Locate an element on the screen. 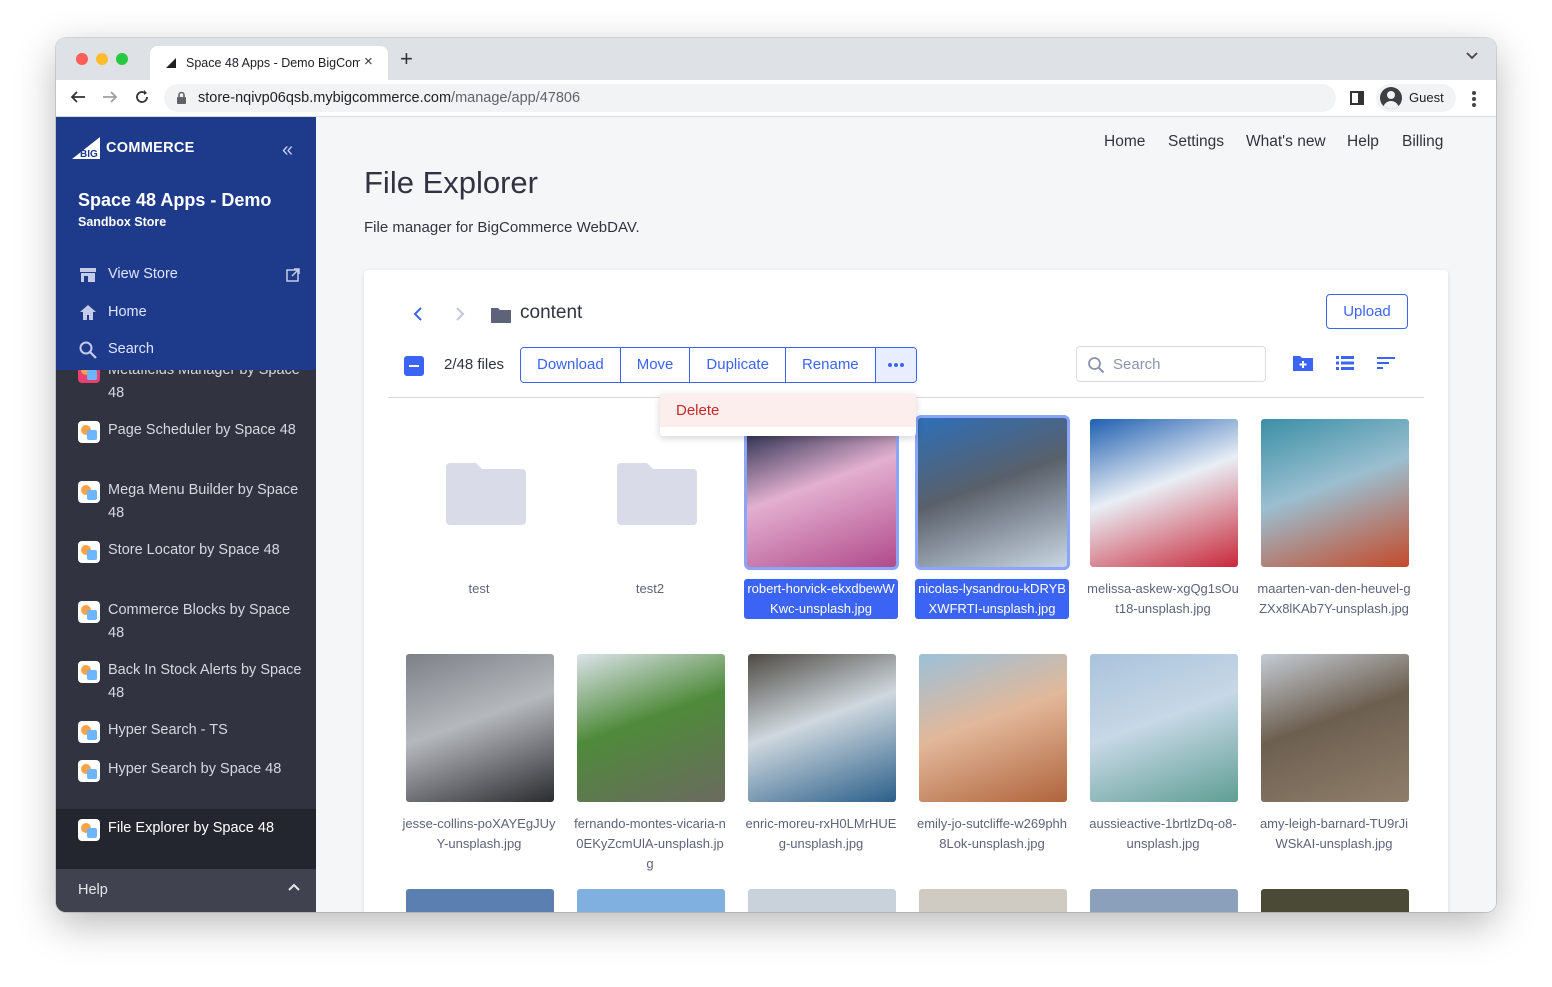 This screenshot has height=987, width=1552. file-name: aussieactive-1brtlzDq-o8-unsplash.jpg is located at coordinates (1163, 833).